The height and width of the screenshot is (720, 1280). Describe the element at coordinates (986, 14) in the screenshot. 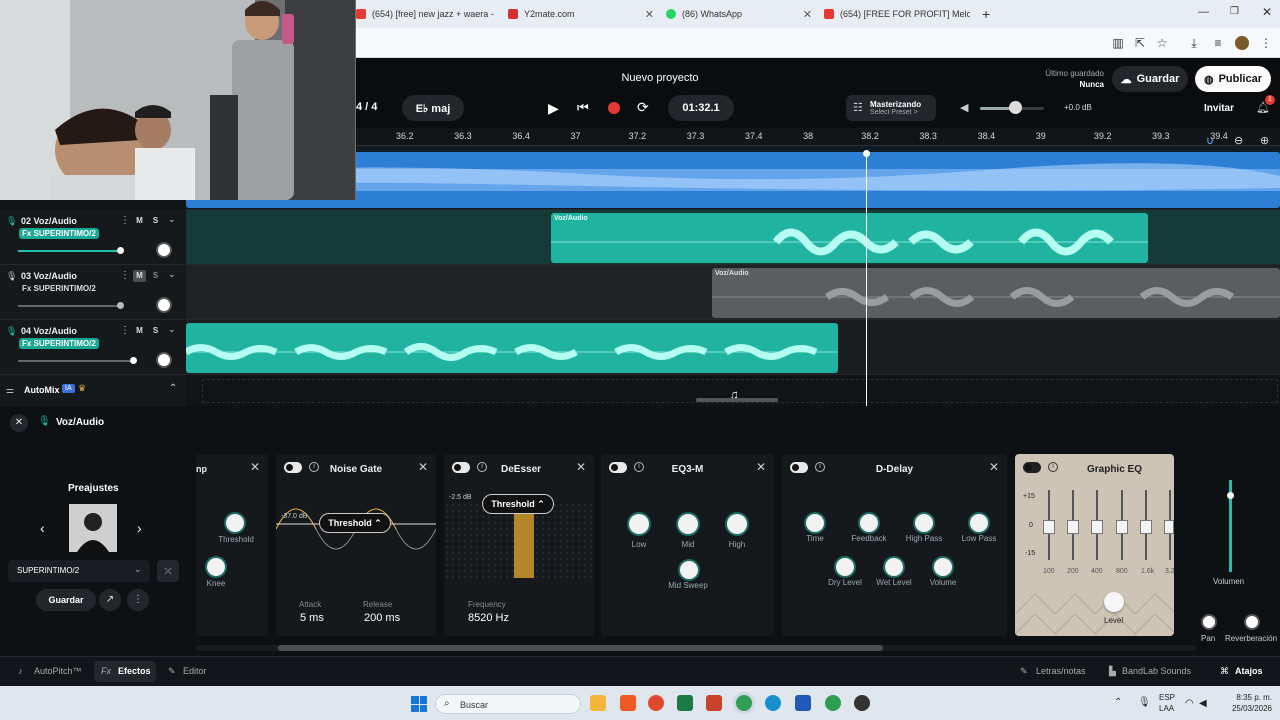

I see `new-tab-icon: +` at that location.